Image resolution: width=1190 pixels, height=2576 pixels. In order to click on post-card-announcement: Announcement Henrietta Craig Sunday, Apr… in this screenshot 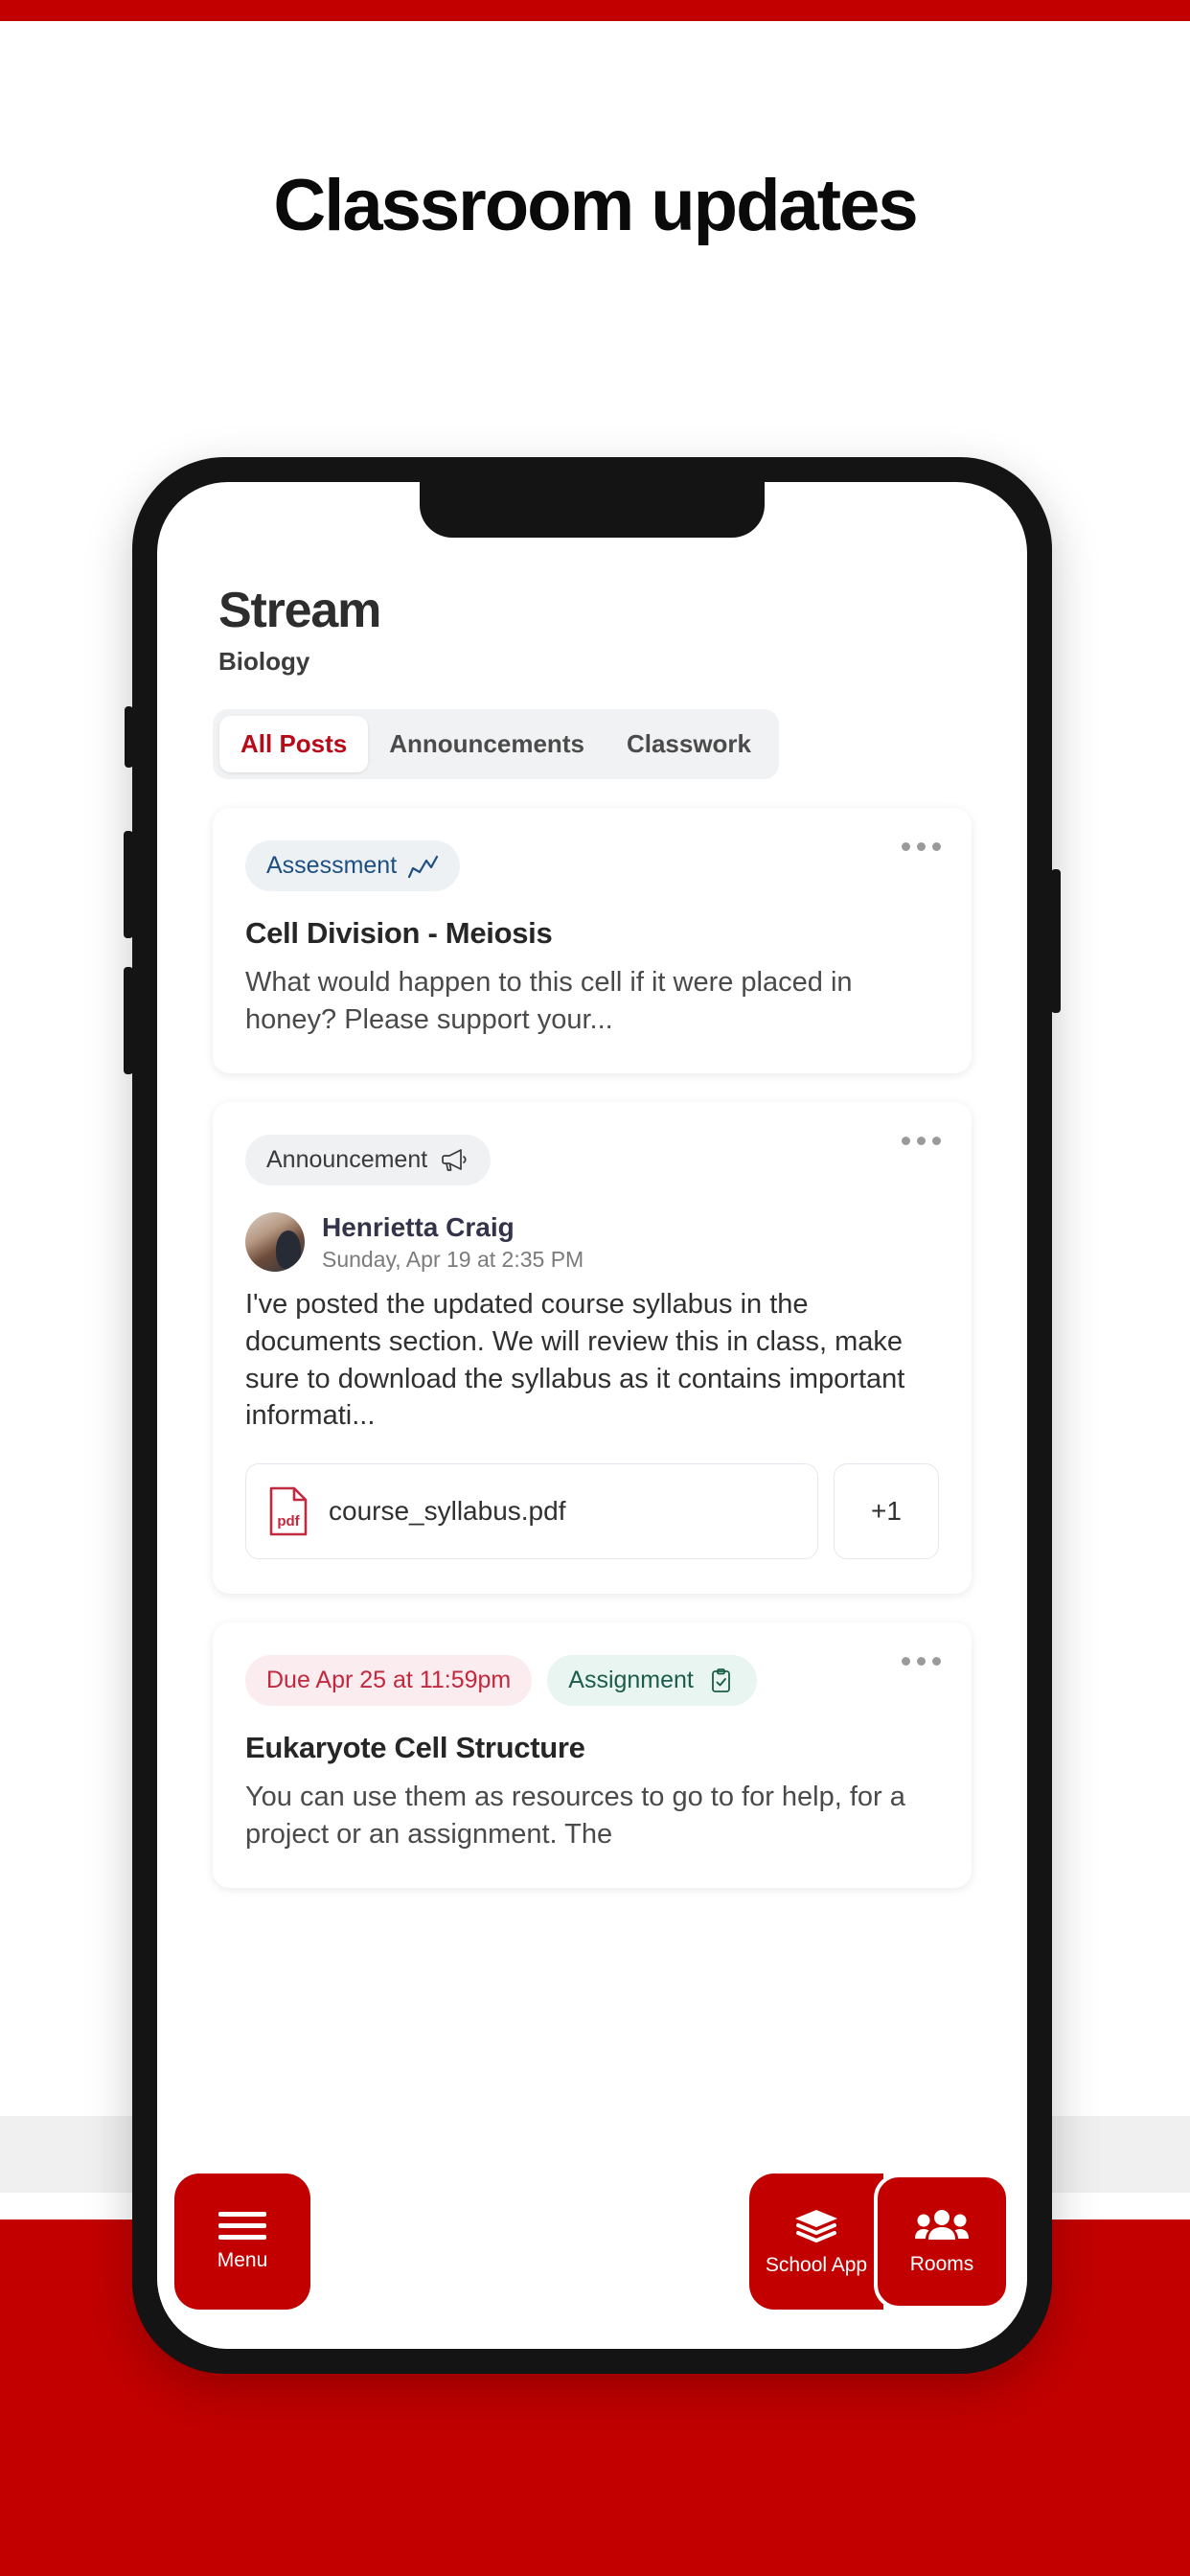, I will do `click(592, 1348)`.